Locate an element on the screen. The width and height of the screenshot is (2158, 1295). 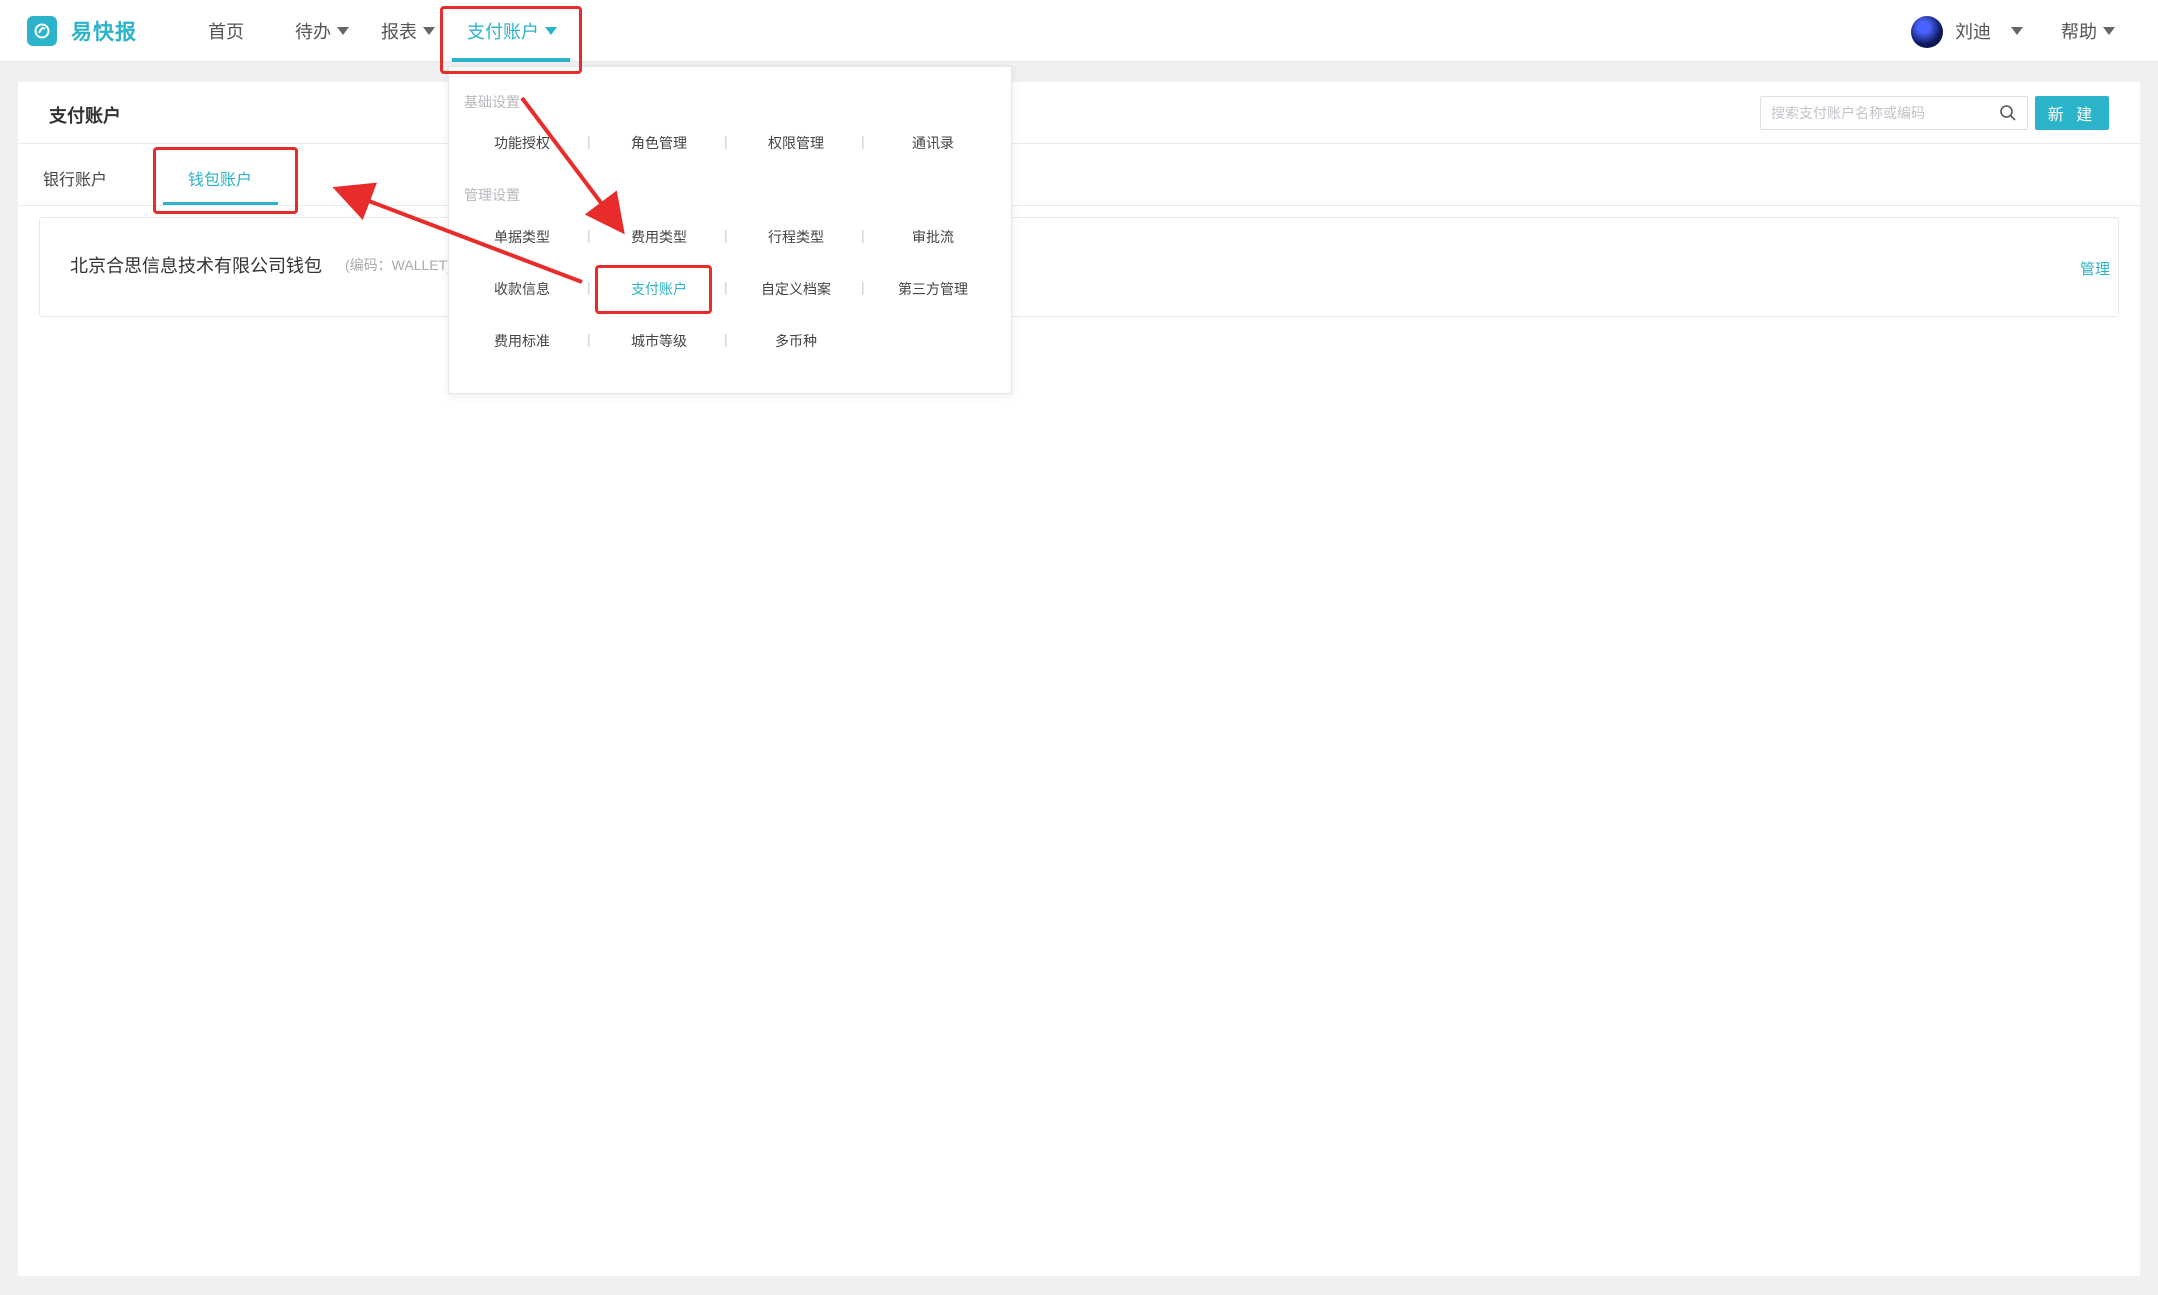
nav-home-label: 首页 is located at coordinates (226, 32).